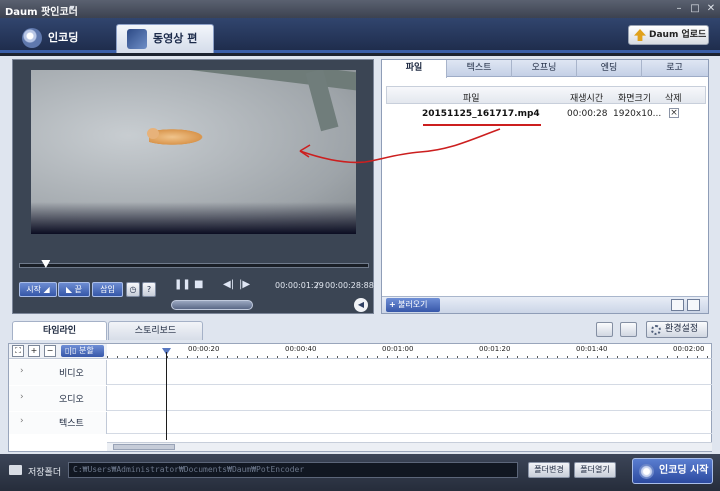 The image size is (720, 491). Describe the element at coordinates (71, 400) in the screenshot. I see `track-name: 오디오` at that location.